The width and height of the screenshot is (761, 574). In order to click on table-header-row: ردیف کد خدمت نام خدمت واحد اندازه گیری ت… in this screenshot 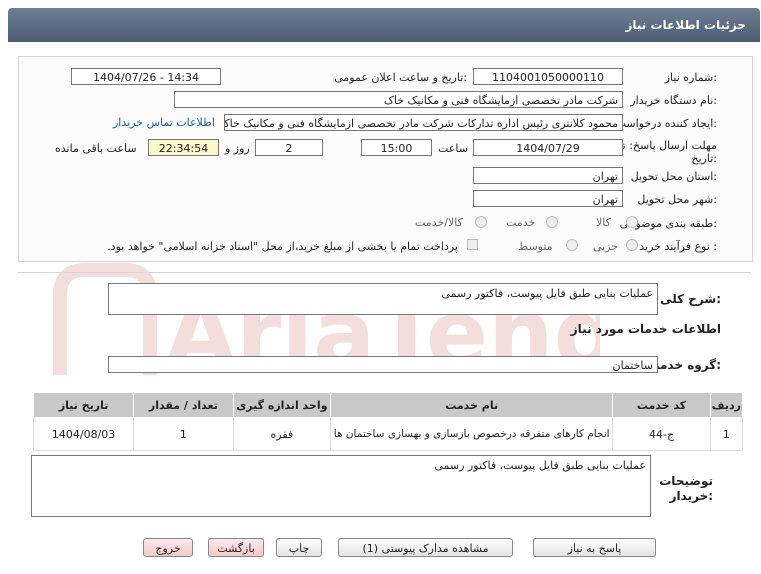, I will do `click(388, 405)`.